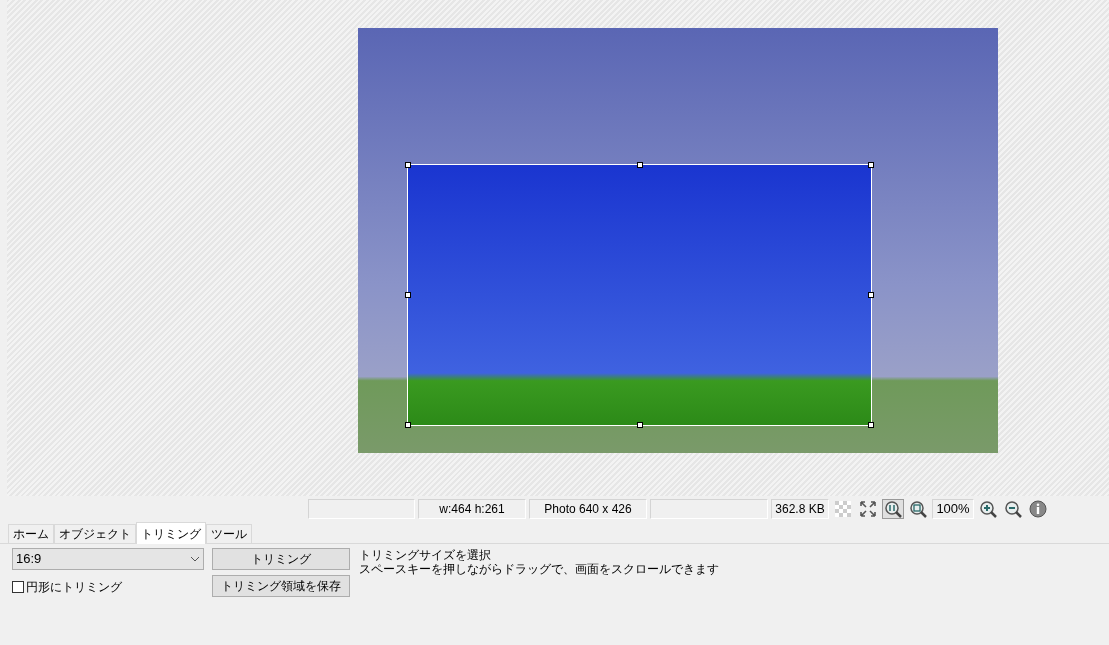 The width and height of the screenshot is (1109, 645). Describe the element at coordinates (953, 509) in the screenshot. I see `zoom-level: 100%` at that location.